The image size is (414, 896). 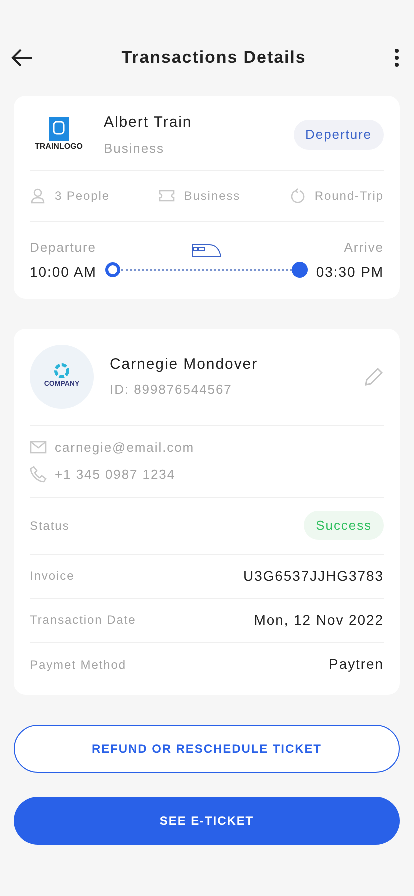 What do you see at coordinates (83, 620) in the screenshot?
I see `detail-label: Transaction Date` at bounding box center [83, 620].